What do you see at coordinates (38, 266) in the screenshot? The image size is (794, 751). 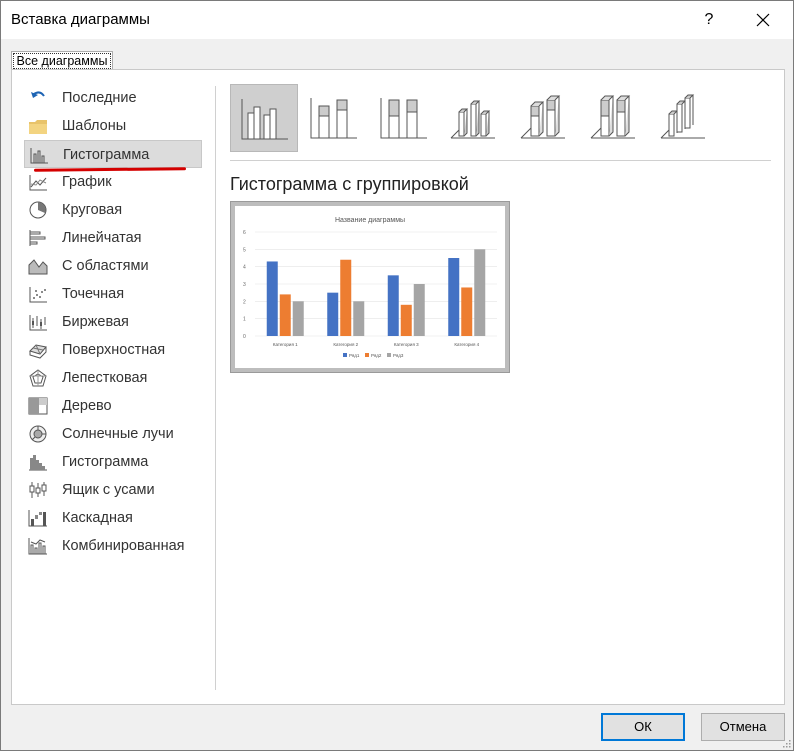 I see `area-chart-icon` at bounding box center [38, 266].